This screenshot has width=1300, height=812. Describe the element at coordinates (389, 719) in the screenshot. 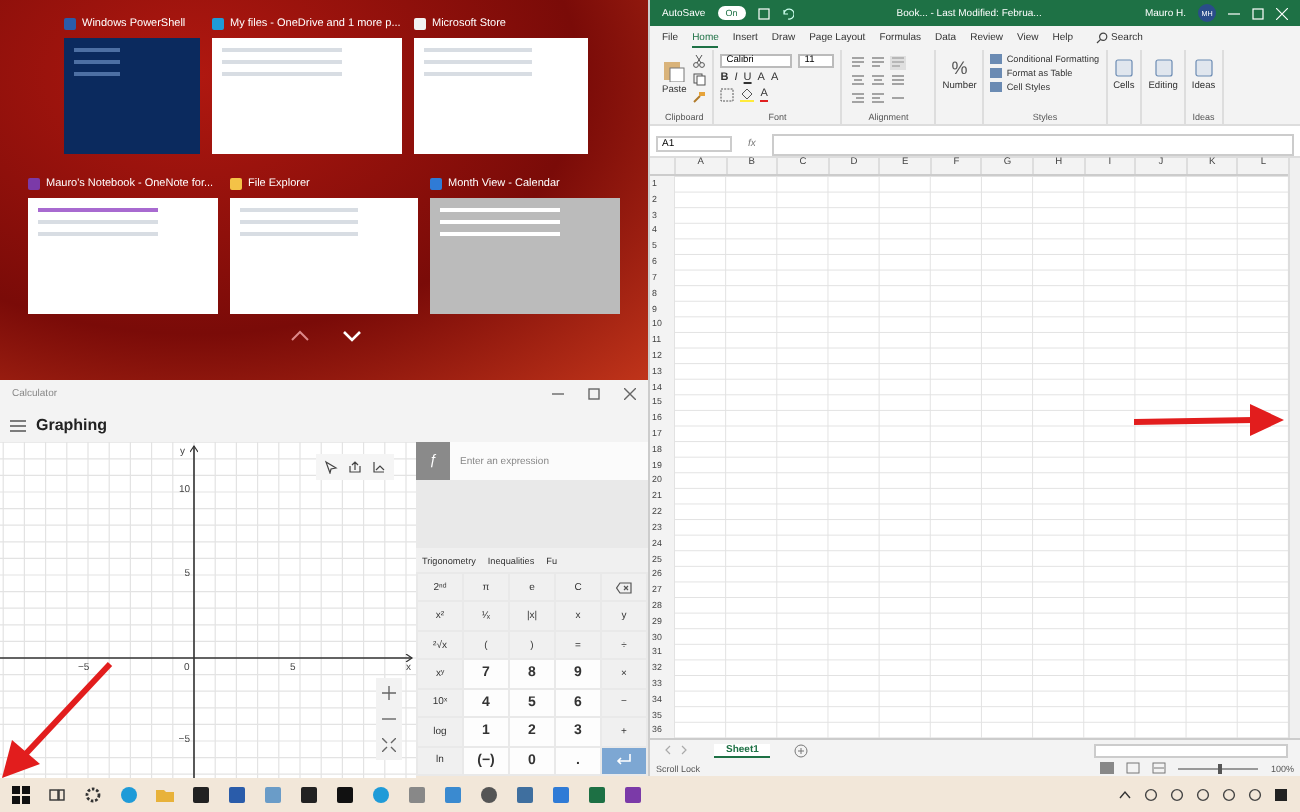

I see `zoom-out-icon` at that location.